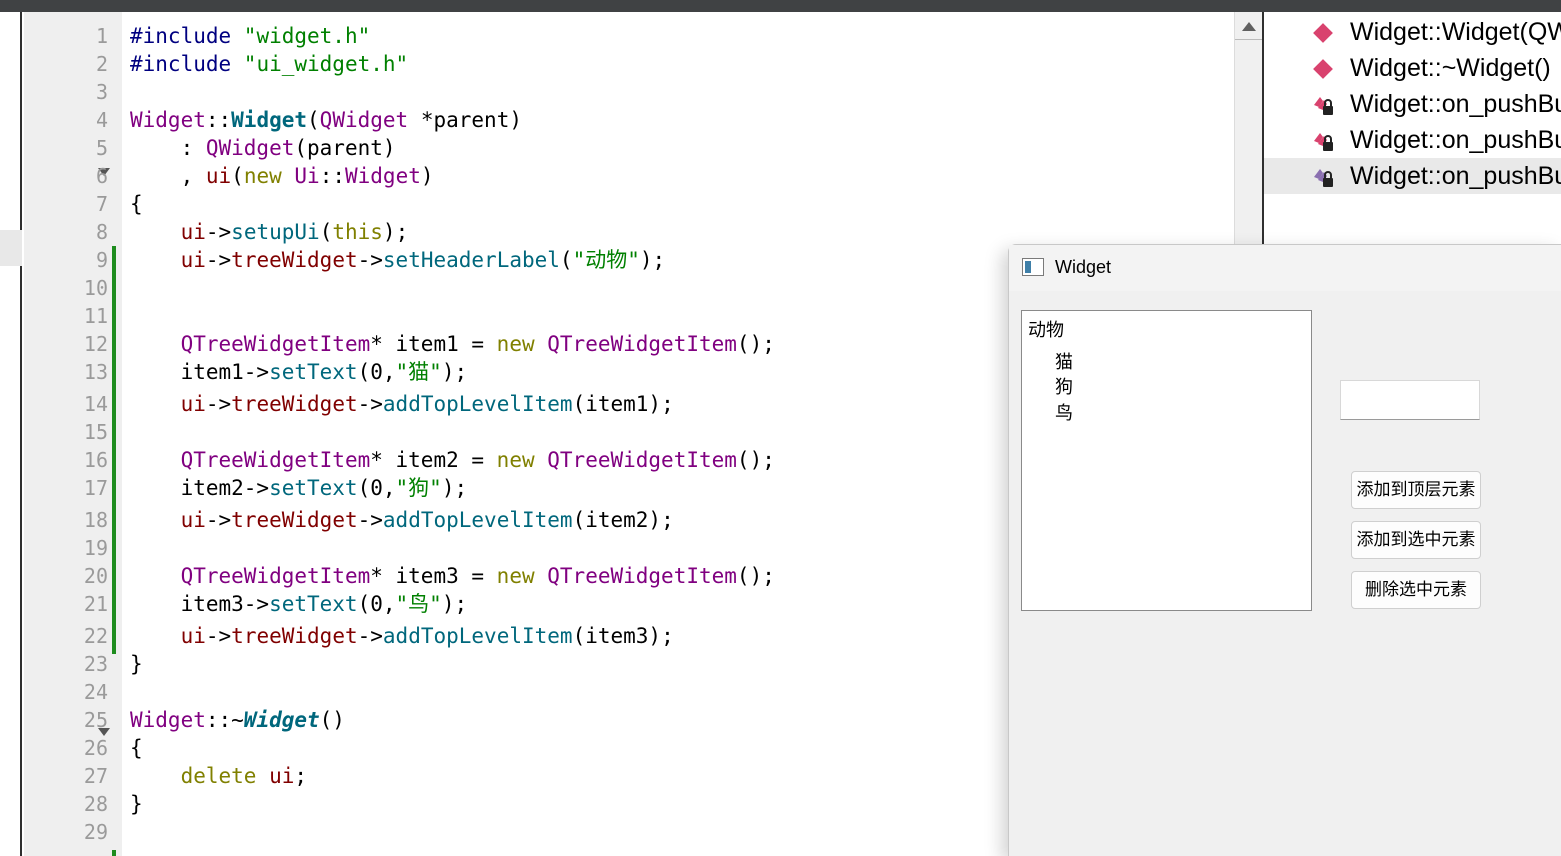 Image resolution: width=1561 pixels, height=856 pixels. I want to click on scroll-up-icon, so click(1249, 26).